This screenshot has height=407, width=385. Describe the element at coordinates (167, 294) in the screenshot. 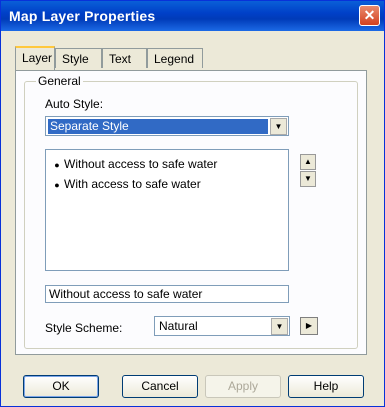

I see `item-name-input: Without access to safe water` at that location.